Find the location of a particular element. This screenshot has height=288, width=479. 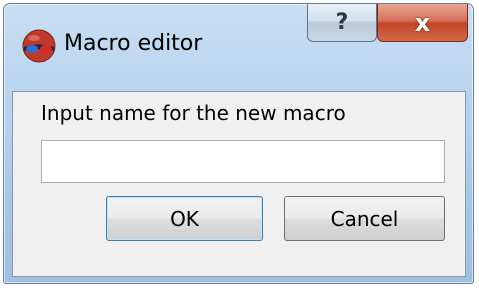

cancel-button-label: Cancel is located at coordinates (364, 218).